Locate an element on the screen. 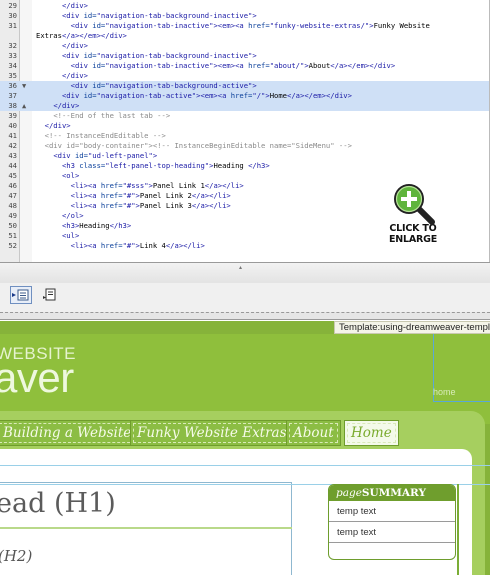 This screenshot has width=490, height=575. click-to-enlarge-button: CLICK TO ENLARGE is located at coordinates (413, 212).